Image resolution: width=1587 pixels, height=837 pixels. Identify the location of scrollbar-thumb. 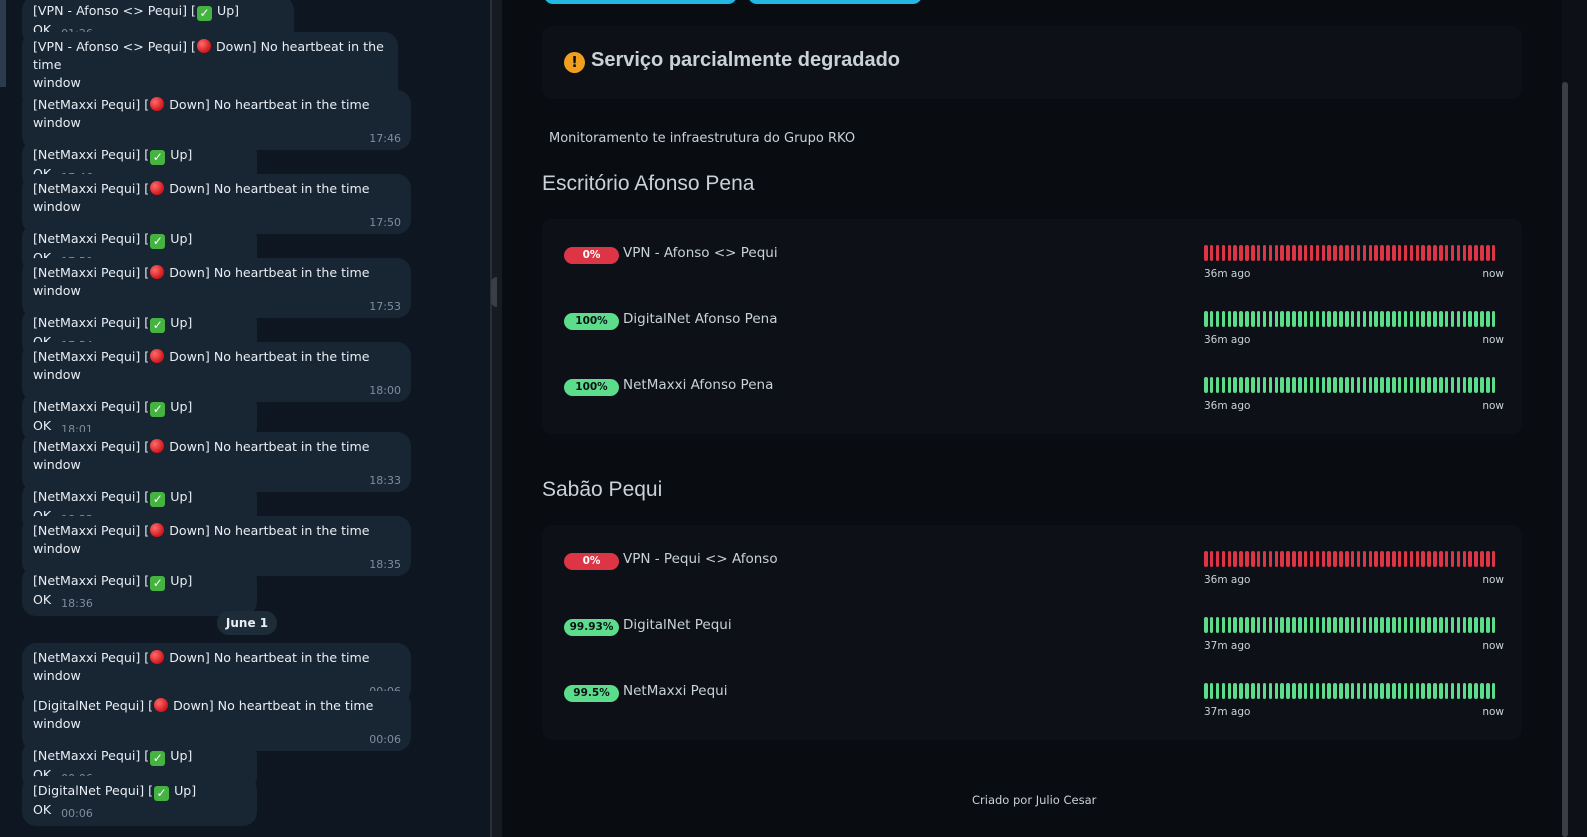
(1565, 459).